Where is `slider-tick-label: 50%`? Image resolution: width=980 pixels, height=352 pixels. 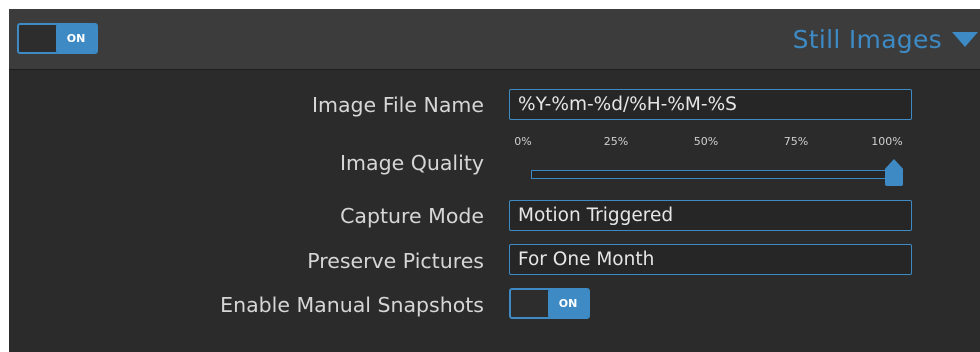
slider-tick-label: 50% is located at coordinates (706, 141).